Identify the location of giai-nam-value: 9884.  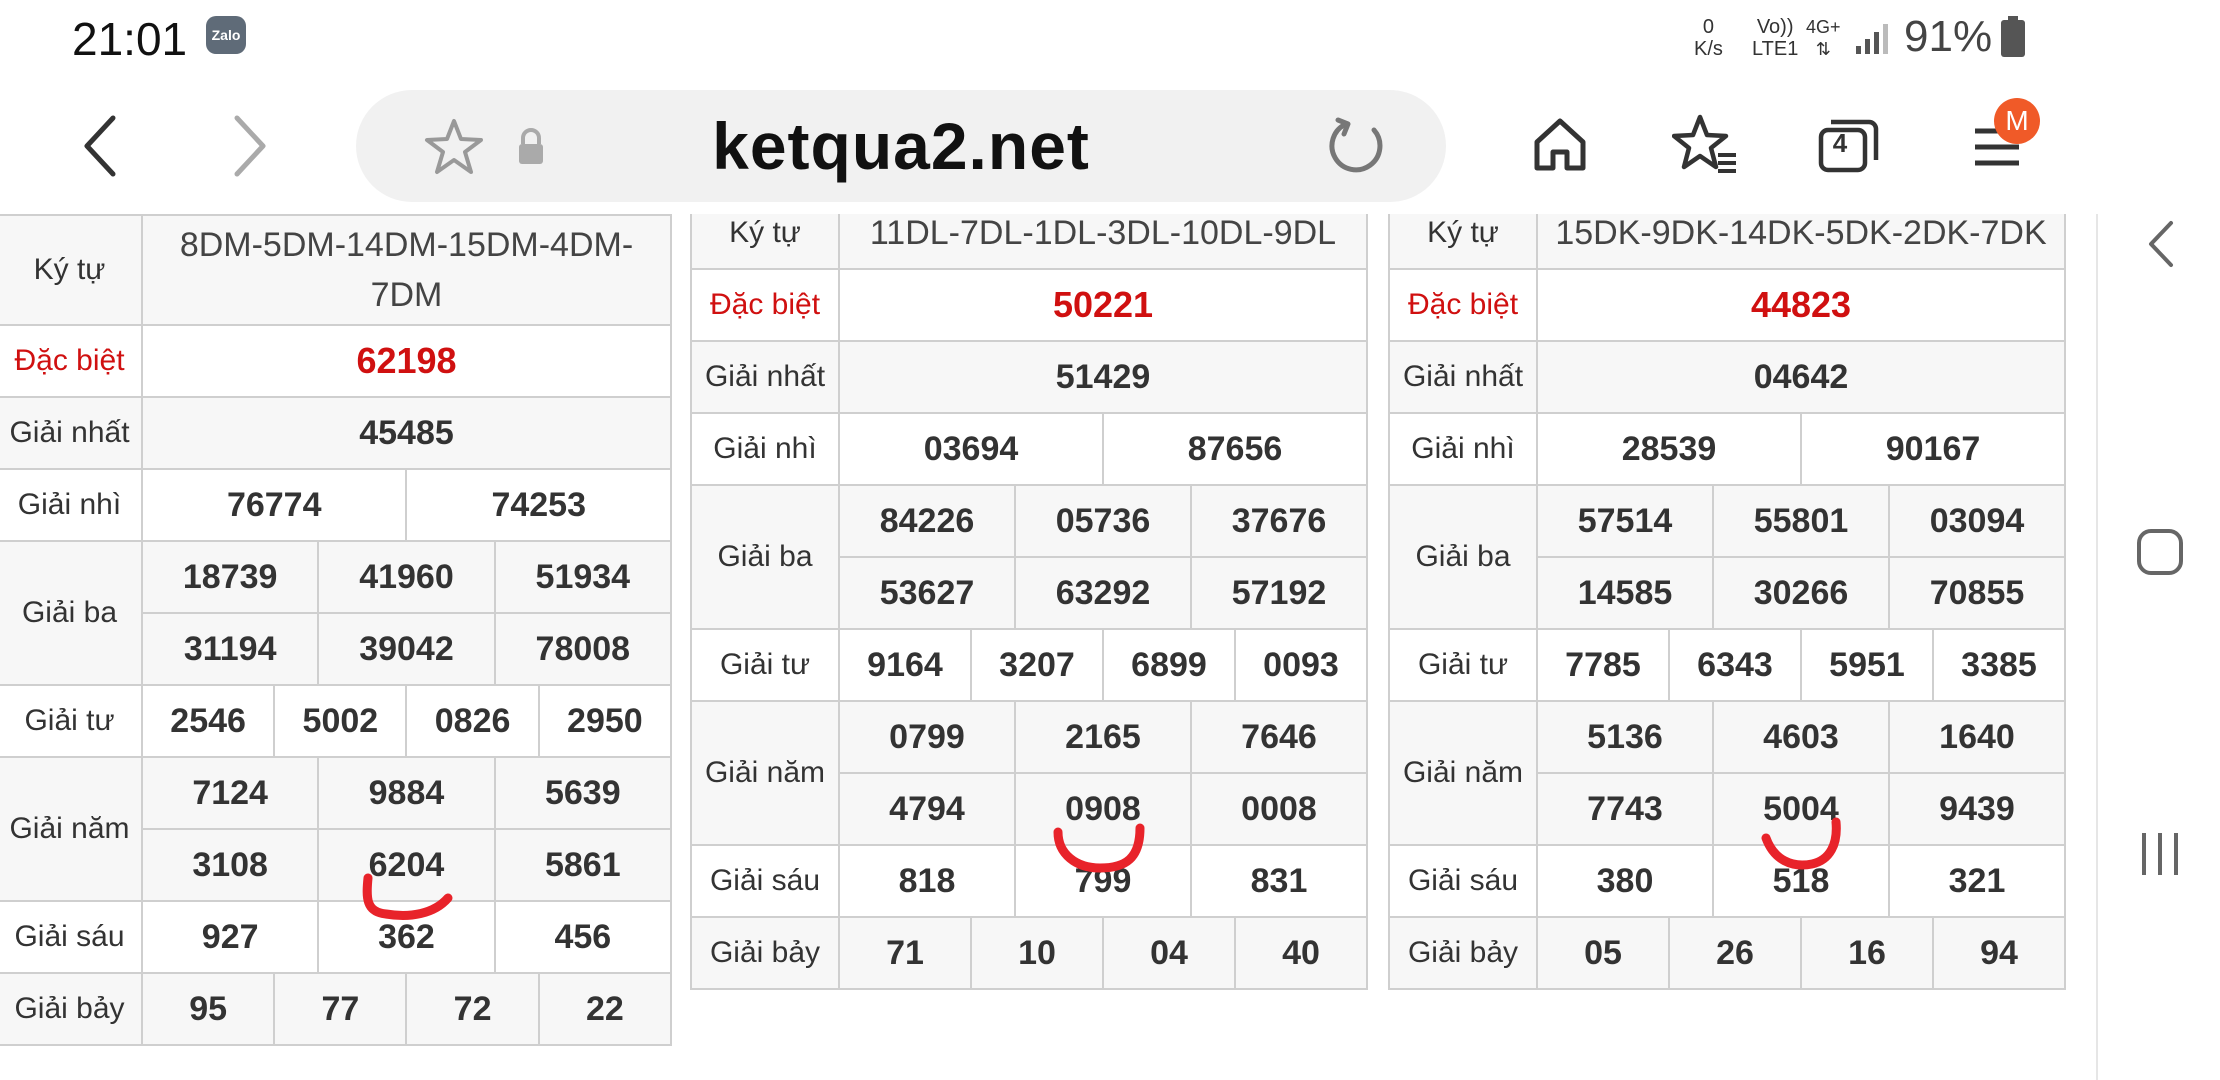
(406, 793).